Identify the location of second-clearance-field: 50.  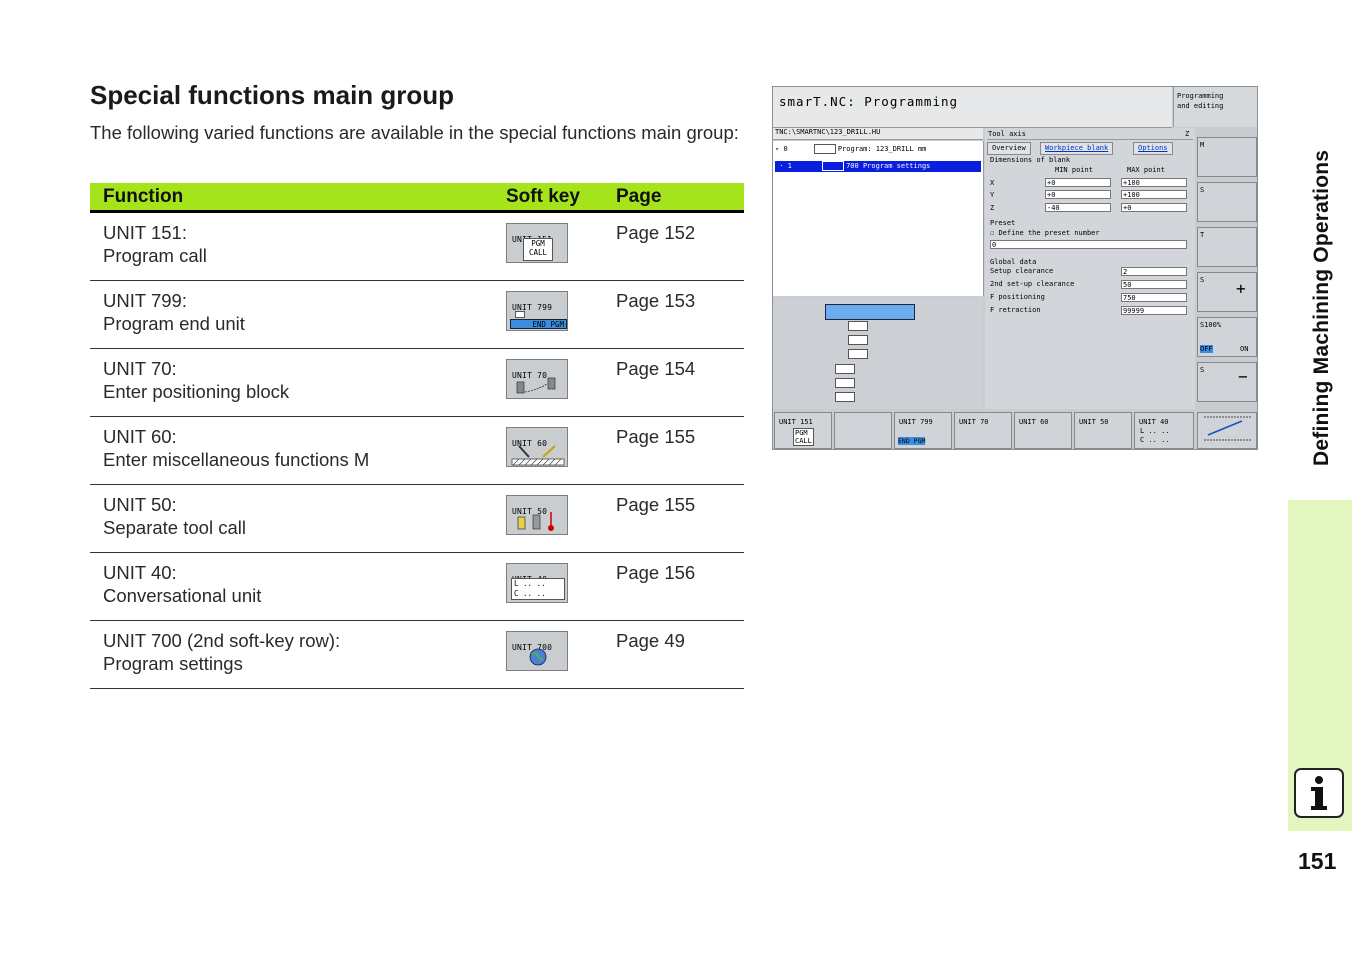
(1154, 284).